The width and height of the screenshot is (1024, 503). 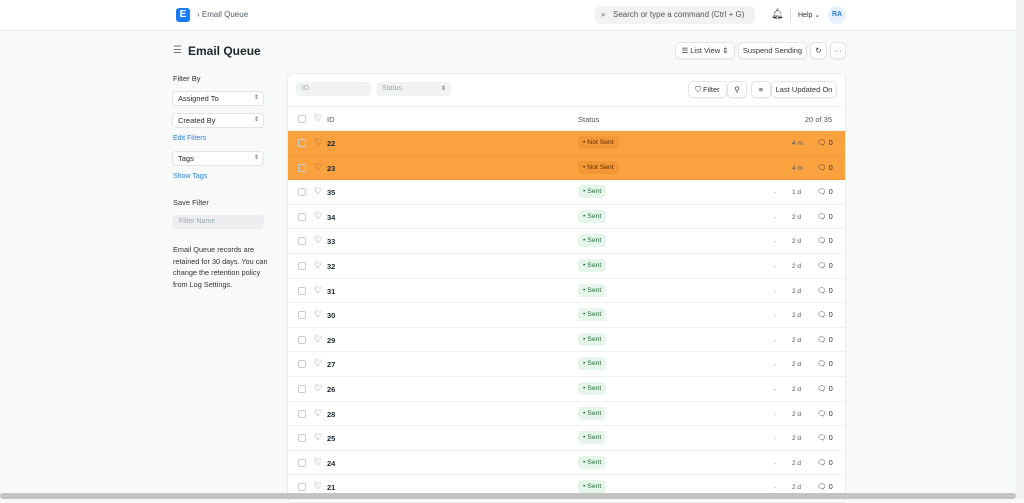 I want to click on row-id: 22, so click(x=331, y=143).